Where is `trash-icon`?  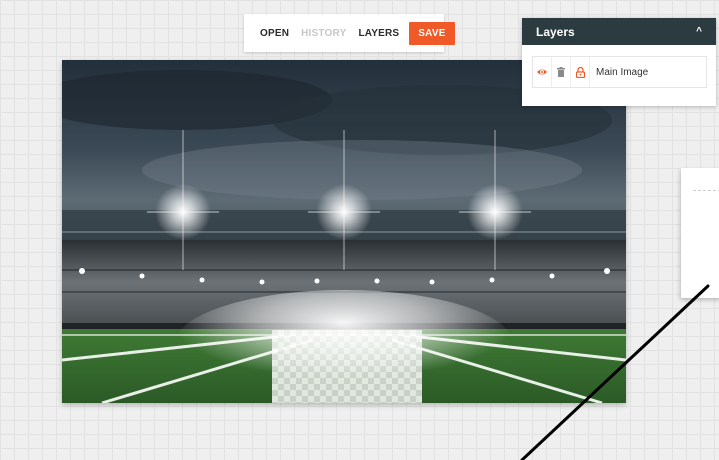
trash-icon is located at coordinates (561, 72).